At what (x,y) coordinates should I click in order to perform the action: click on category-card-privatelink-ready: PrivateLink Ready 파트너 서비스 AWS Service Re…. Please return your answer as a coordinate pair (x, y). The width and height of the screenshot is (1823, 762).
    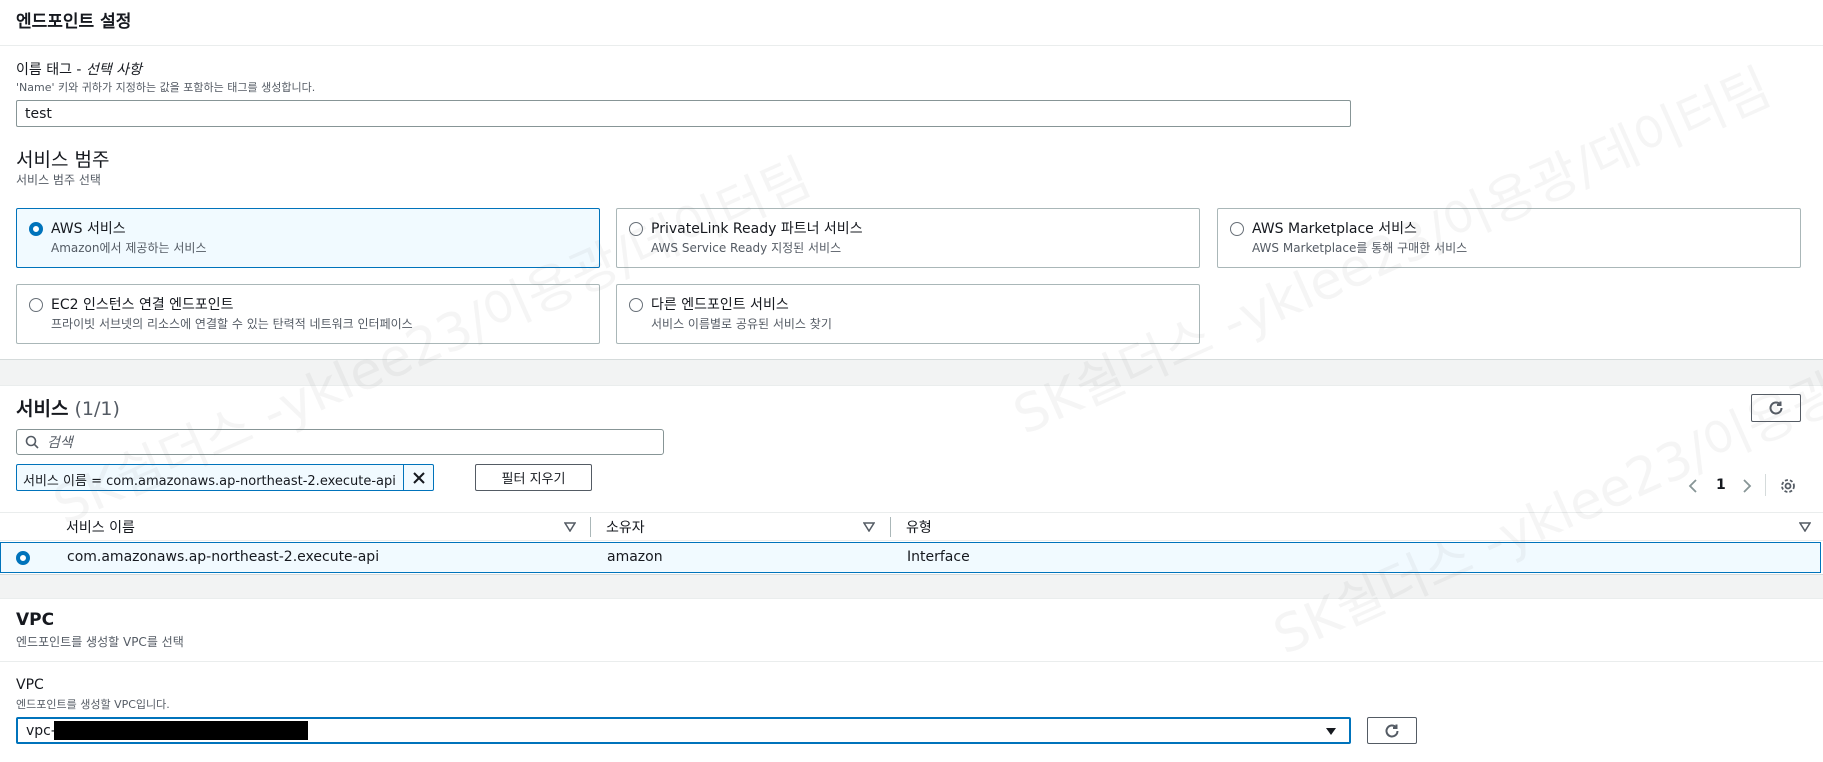
    Looking at the image, I should click on (908, 238).